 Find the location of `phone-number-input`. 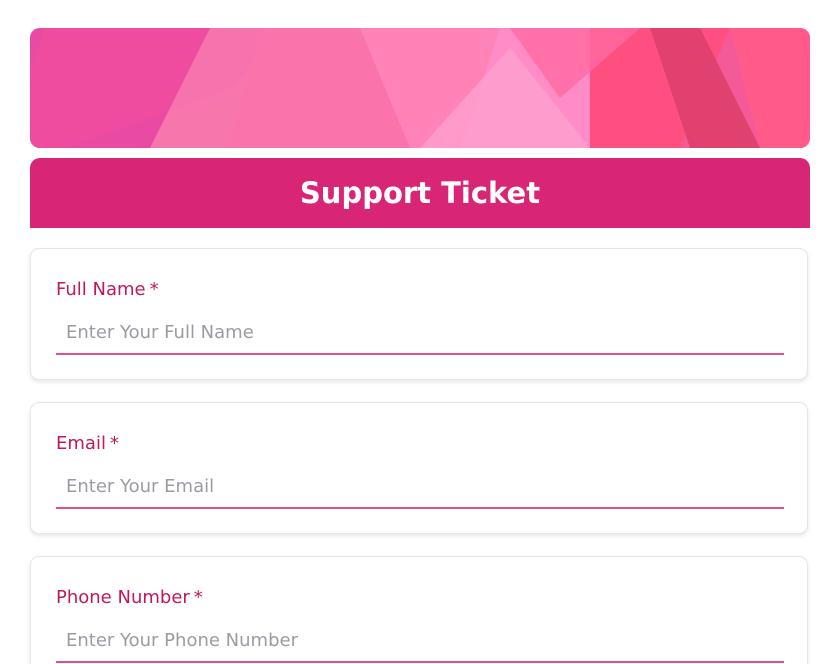

phone-number-input is located at coordinates (420, 641).